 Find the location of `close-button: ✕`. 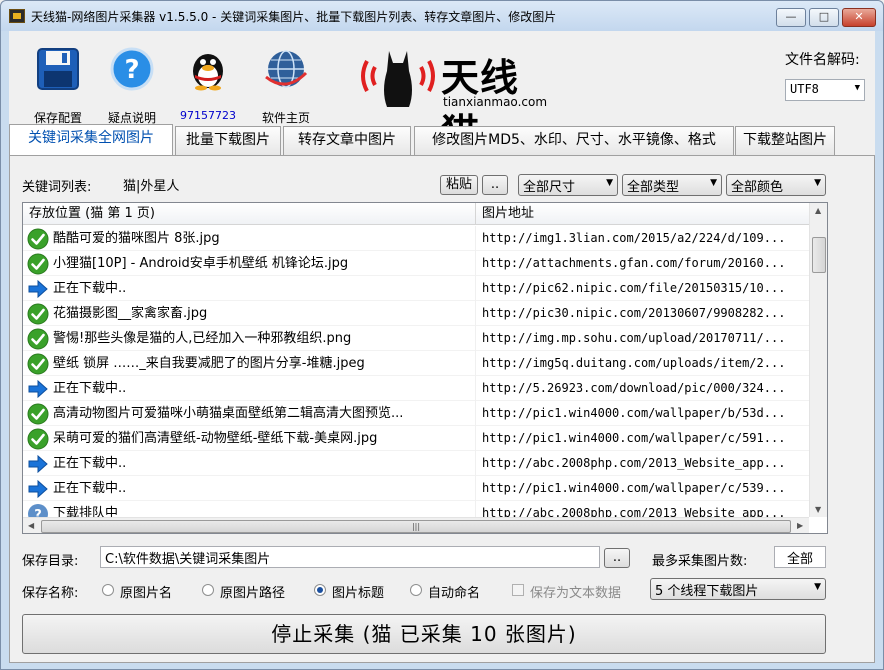

close-button: ✕ is located at coordinates (859, 17).